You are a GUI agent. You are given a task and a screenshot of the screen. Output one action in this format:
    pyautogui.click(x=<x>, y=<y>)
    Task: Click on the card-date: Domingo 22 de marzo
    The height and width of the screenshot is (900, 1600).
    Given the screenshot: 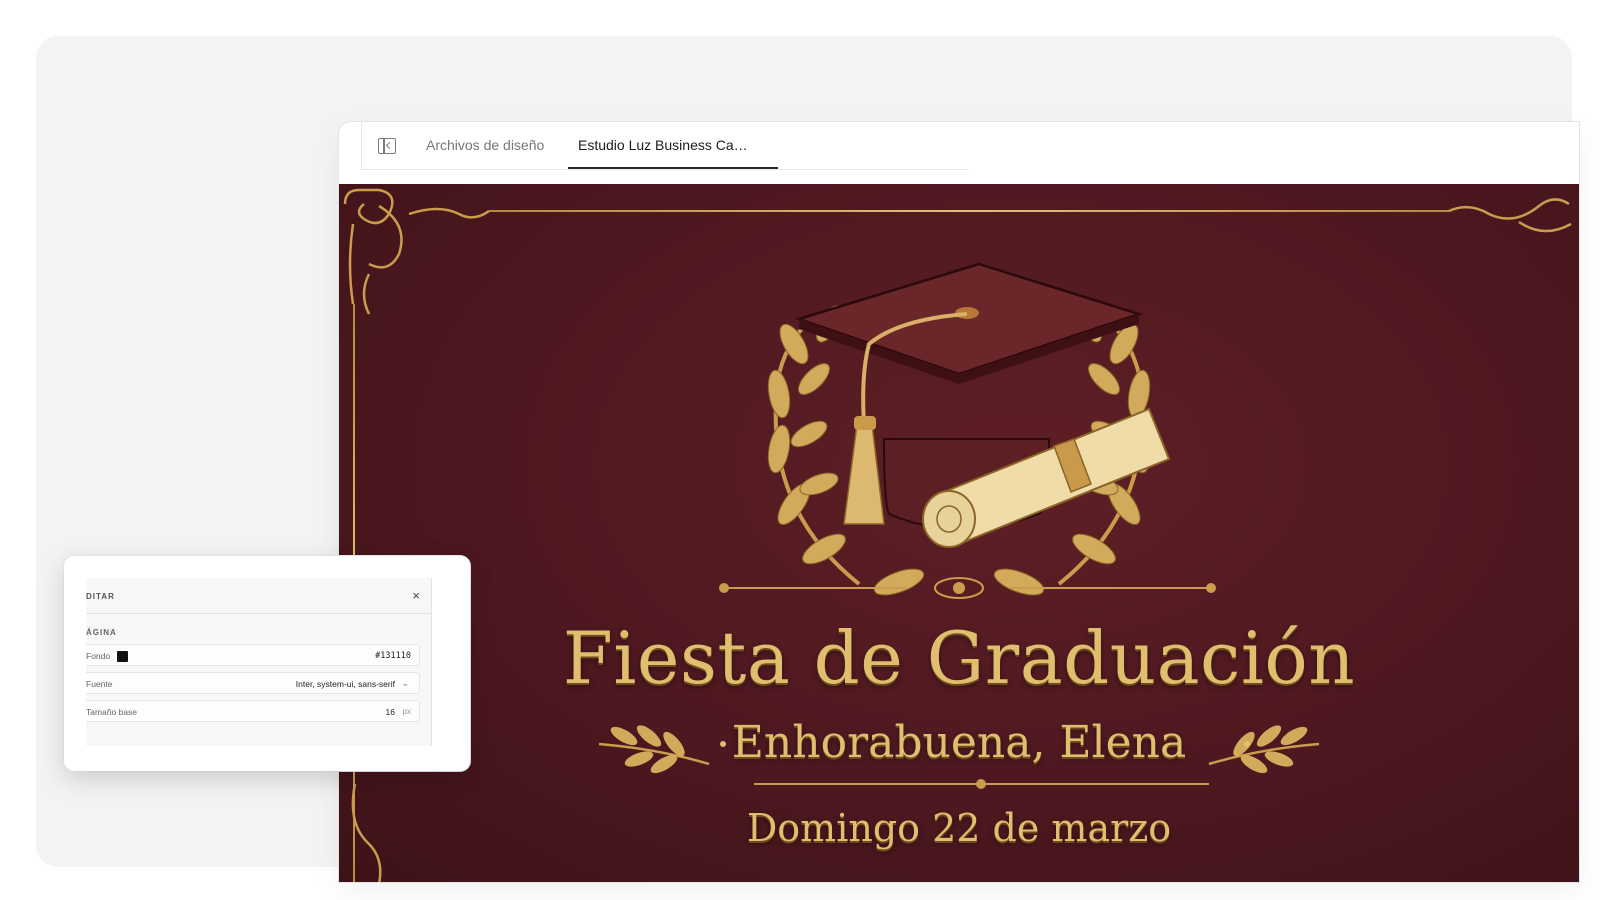 What is the action you would take?
    pyautogui.click(x=959, y=828)
    